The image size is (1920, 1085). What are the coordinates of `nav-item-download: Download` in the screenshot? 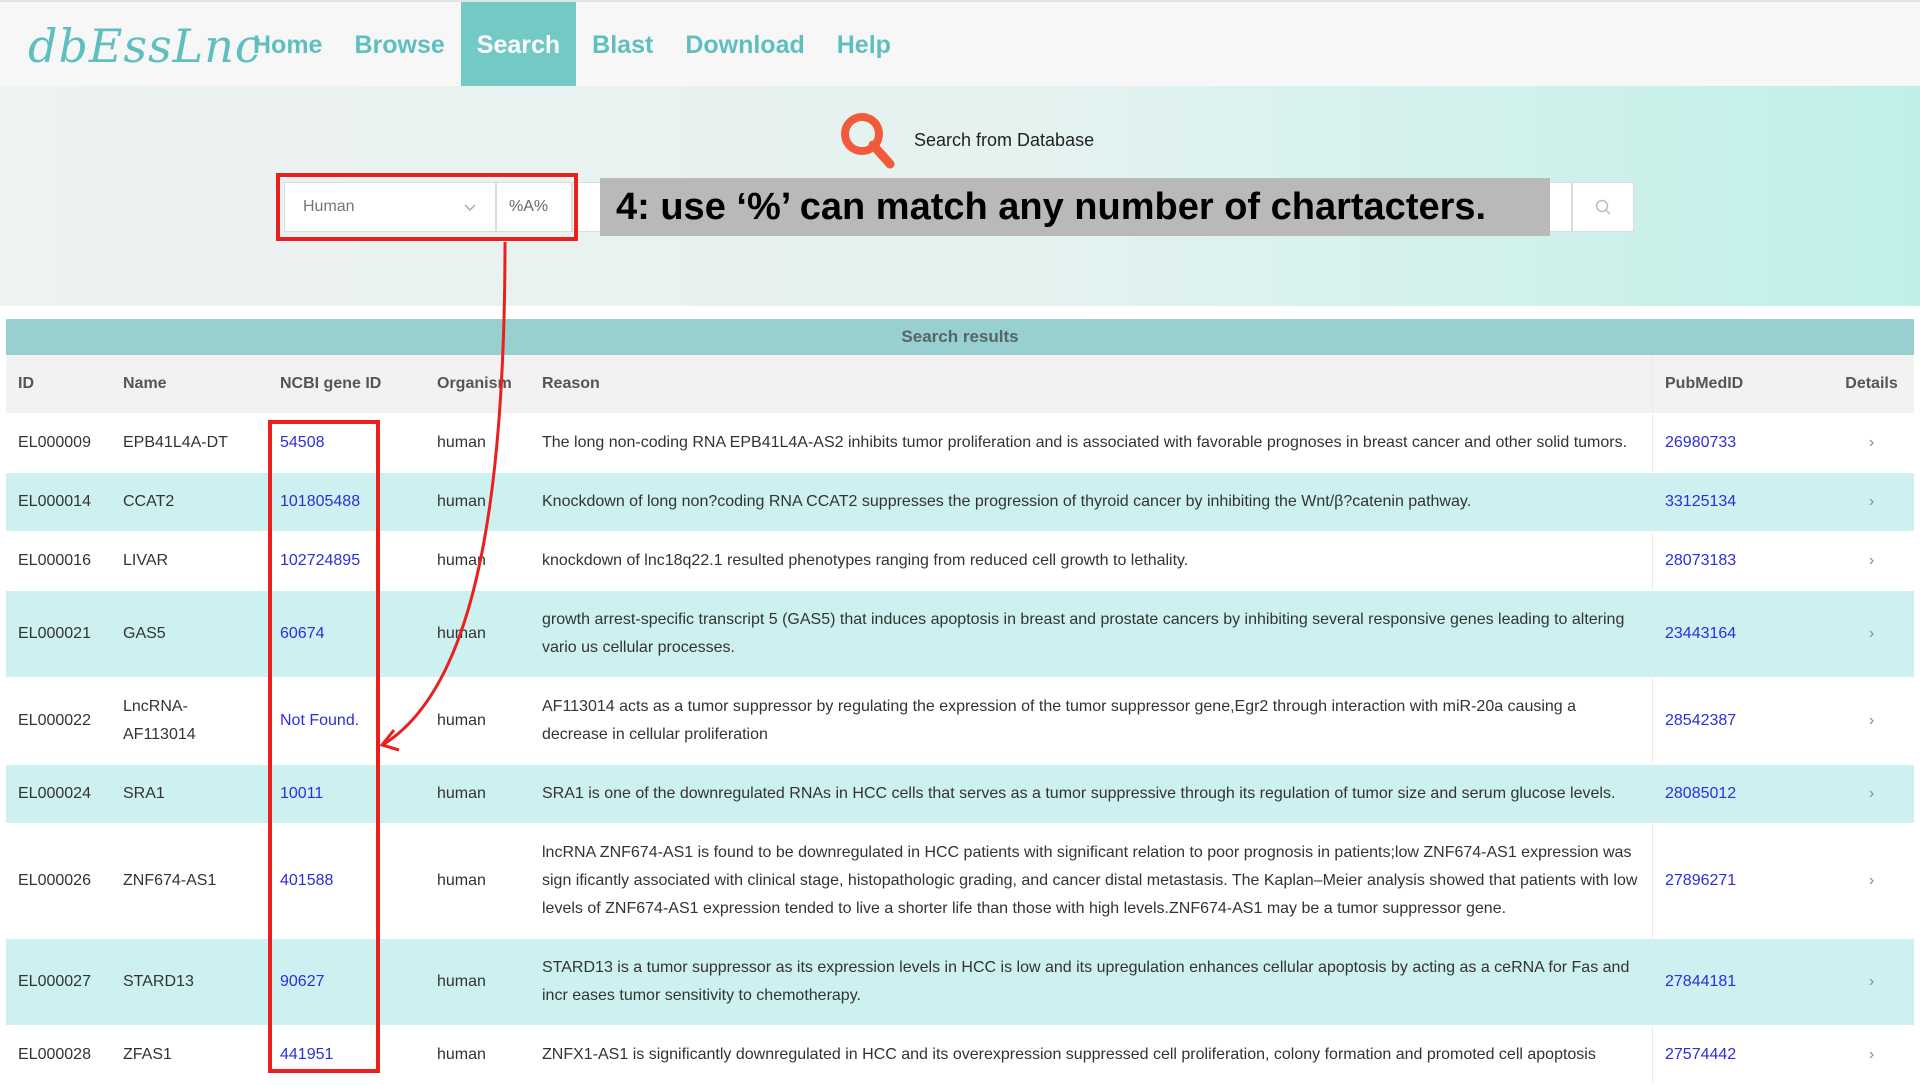 It's located at (744, 45).